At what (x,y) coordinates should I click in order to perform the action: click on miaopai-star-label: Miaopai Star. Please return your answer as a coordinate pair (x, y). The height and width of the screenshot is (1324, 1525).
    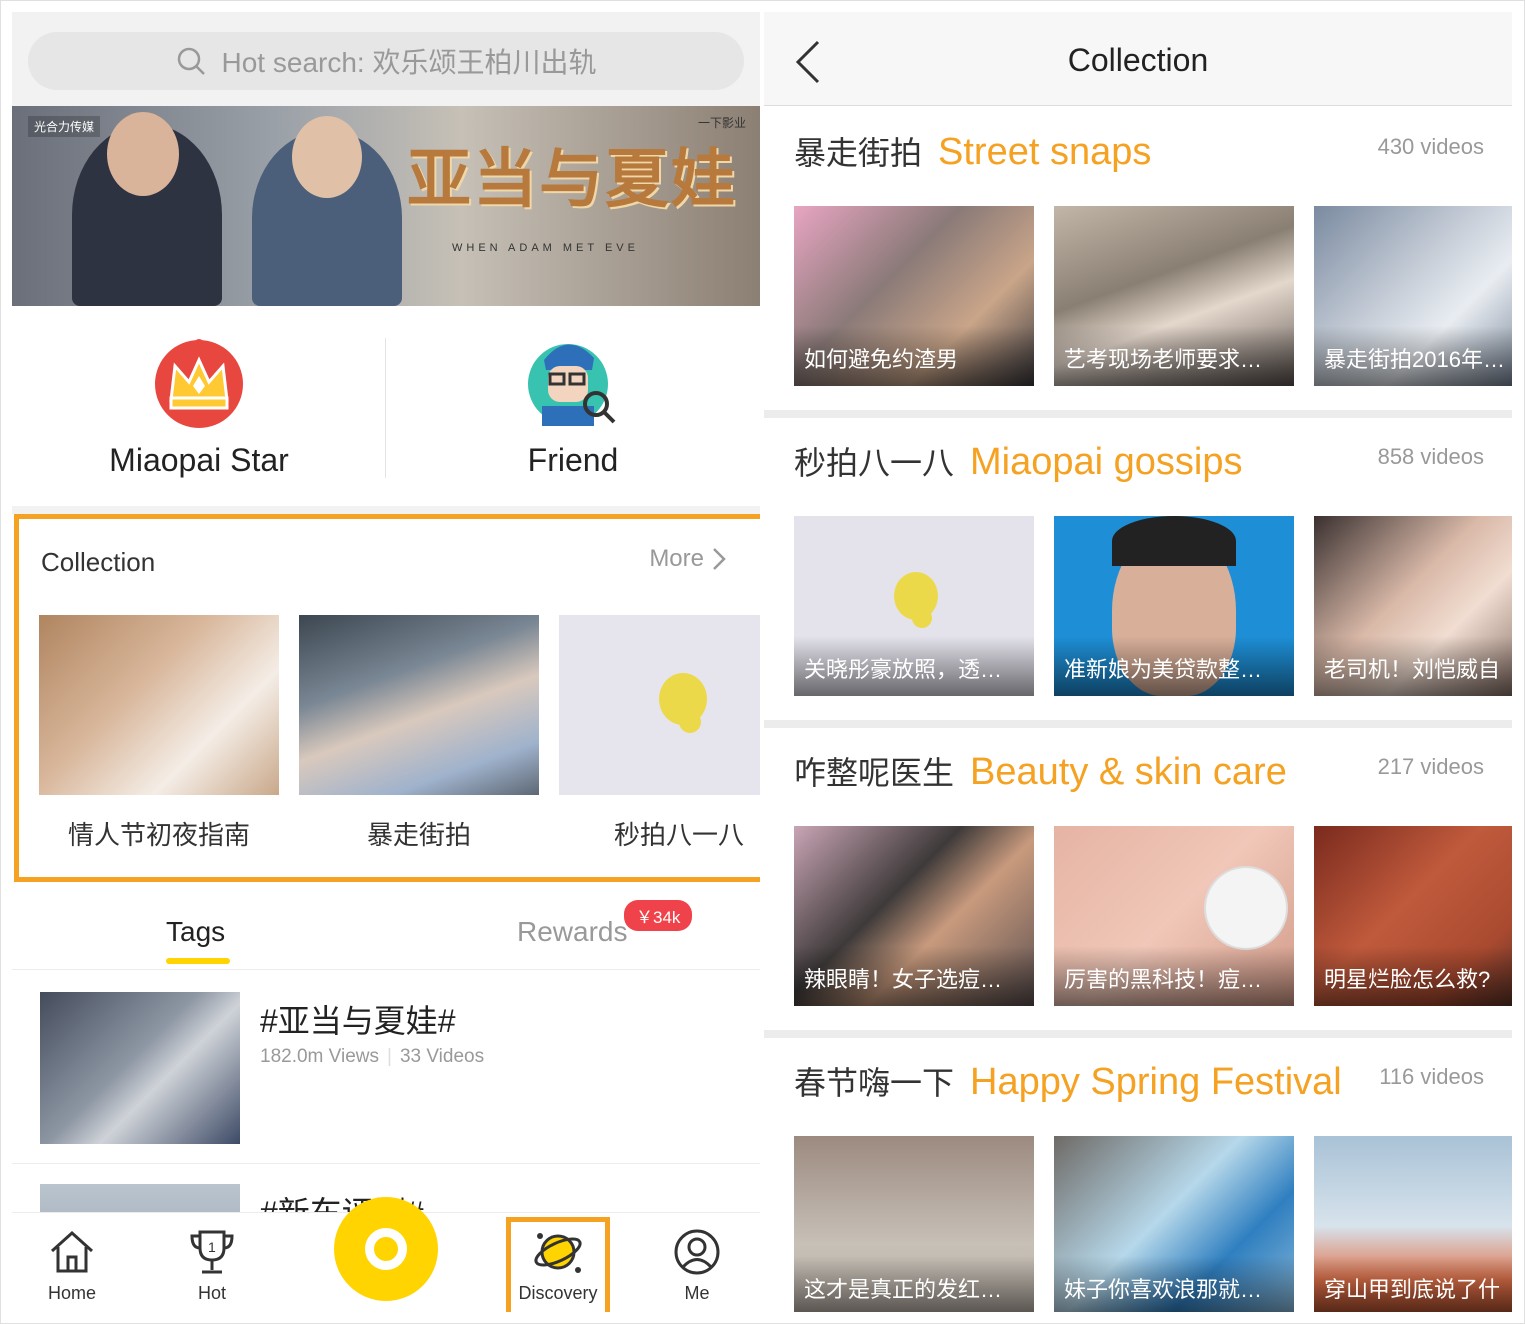
    Looking at the image, I should click on (199, 460).